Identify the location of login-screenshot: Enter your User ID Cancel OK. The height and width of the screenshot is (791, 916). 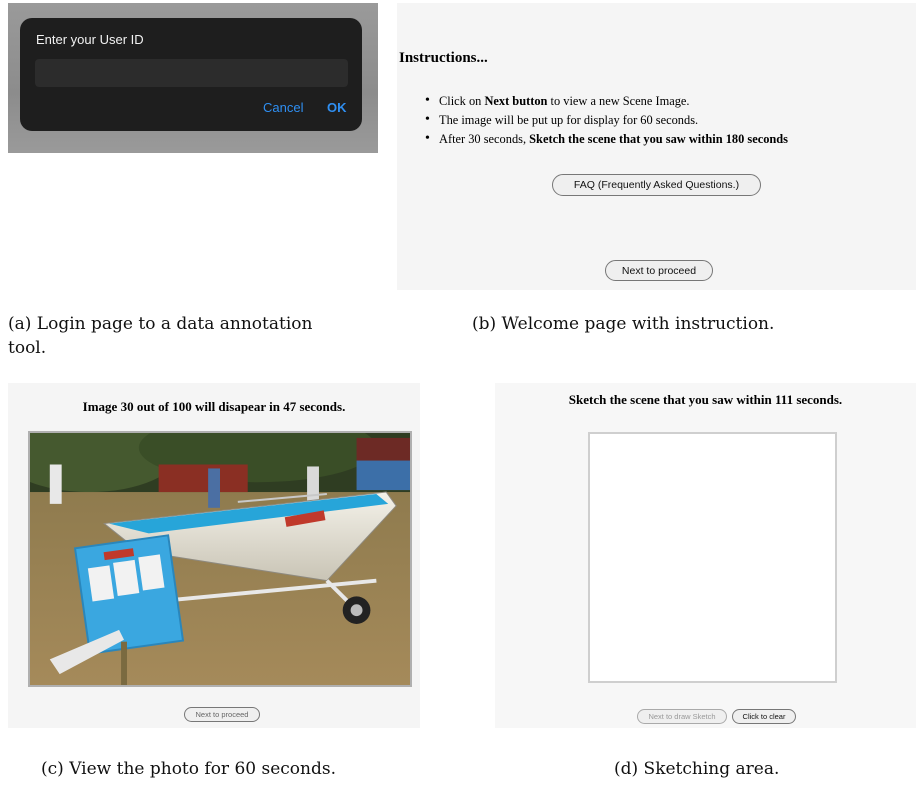
(193, 78).